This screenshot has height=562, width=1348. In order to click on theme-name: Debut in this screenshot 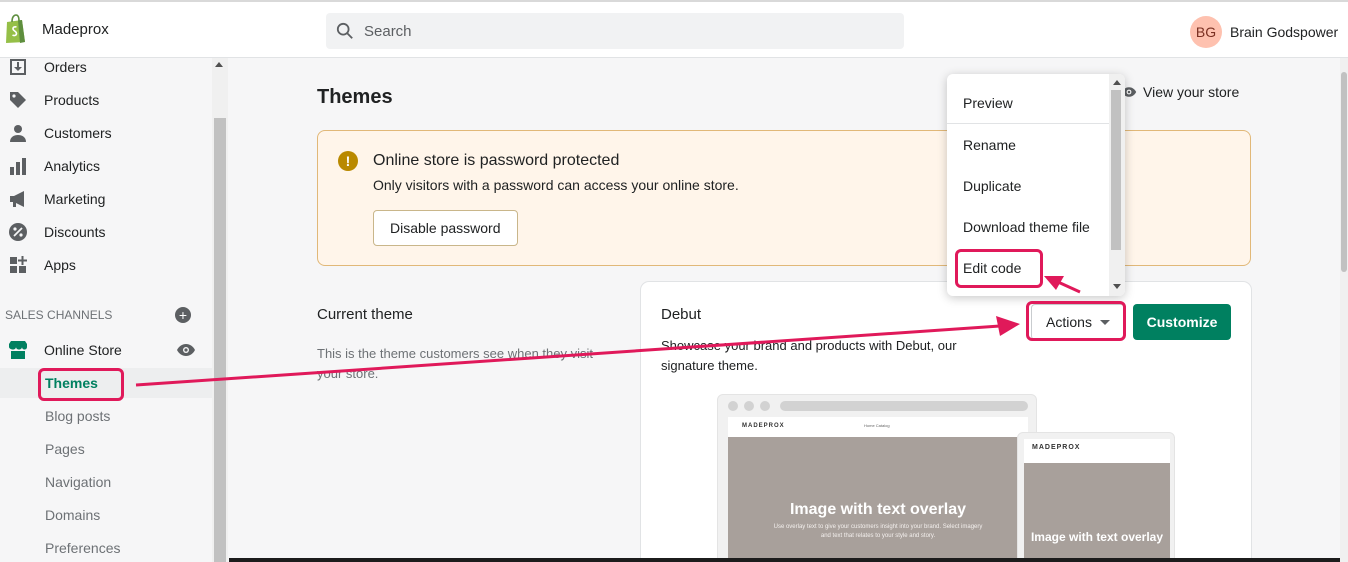, I will do `click(681, 314)`.